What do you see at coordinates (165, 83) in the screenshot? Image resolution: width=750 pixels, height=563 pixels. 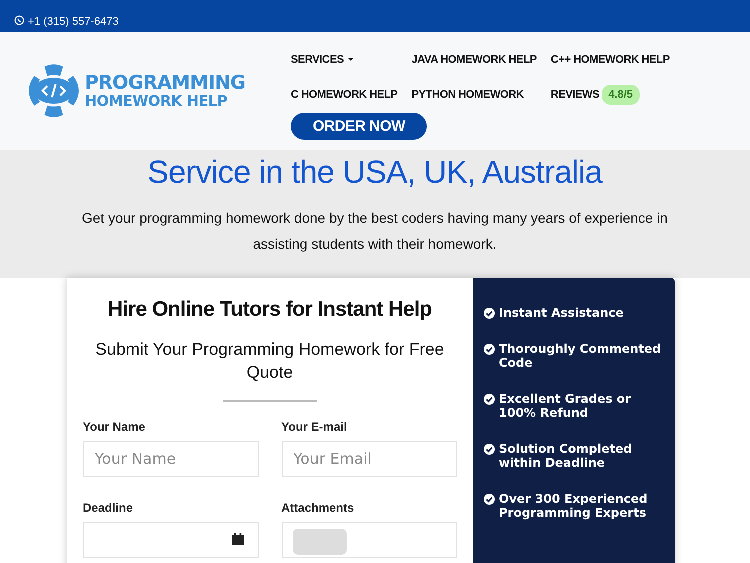 I see `logo-text: PROGRAMMING` at bounding box center [165, 83].